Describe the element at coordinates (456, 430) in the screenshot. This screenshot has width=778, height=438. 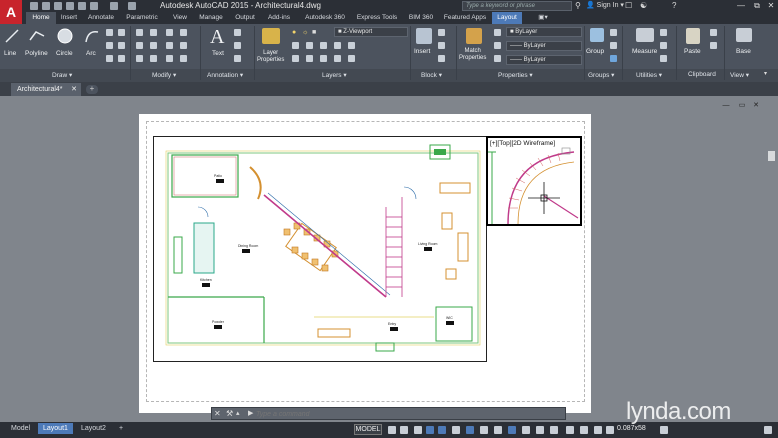
I see `object-snap-tracking-icon` at that location.